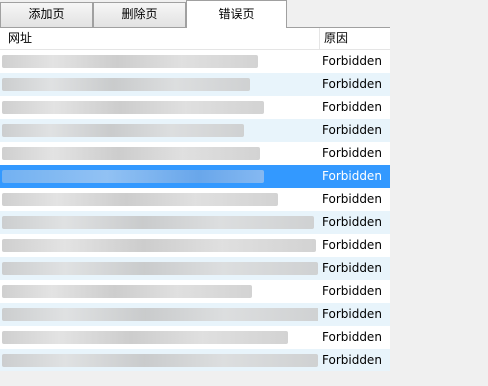 The image size is (488, 386). I want to click on tab-label: 错误页, so click(236, 14).